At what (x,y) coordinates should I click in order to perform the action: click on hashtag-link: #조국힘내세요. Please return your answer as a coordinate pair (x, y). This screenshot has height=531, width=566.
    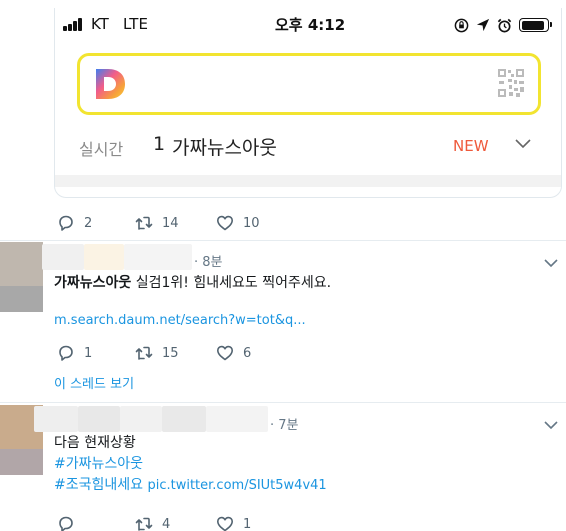
    Looking at the image, I should click on (98, 485).